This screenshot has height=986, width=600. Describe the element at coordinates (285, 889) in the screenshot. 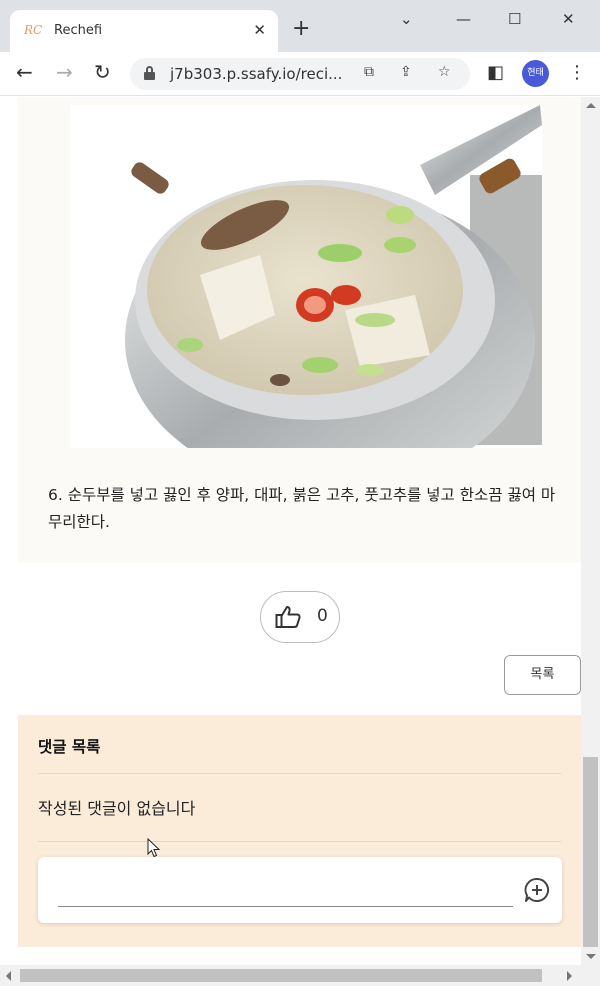

I see `comment-input` at that location.